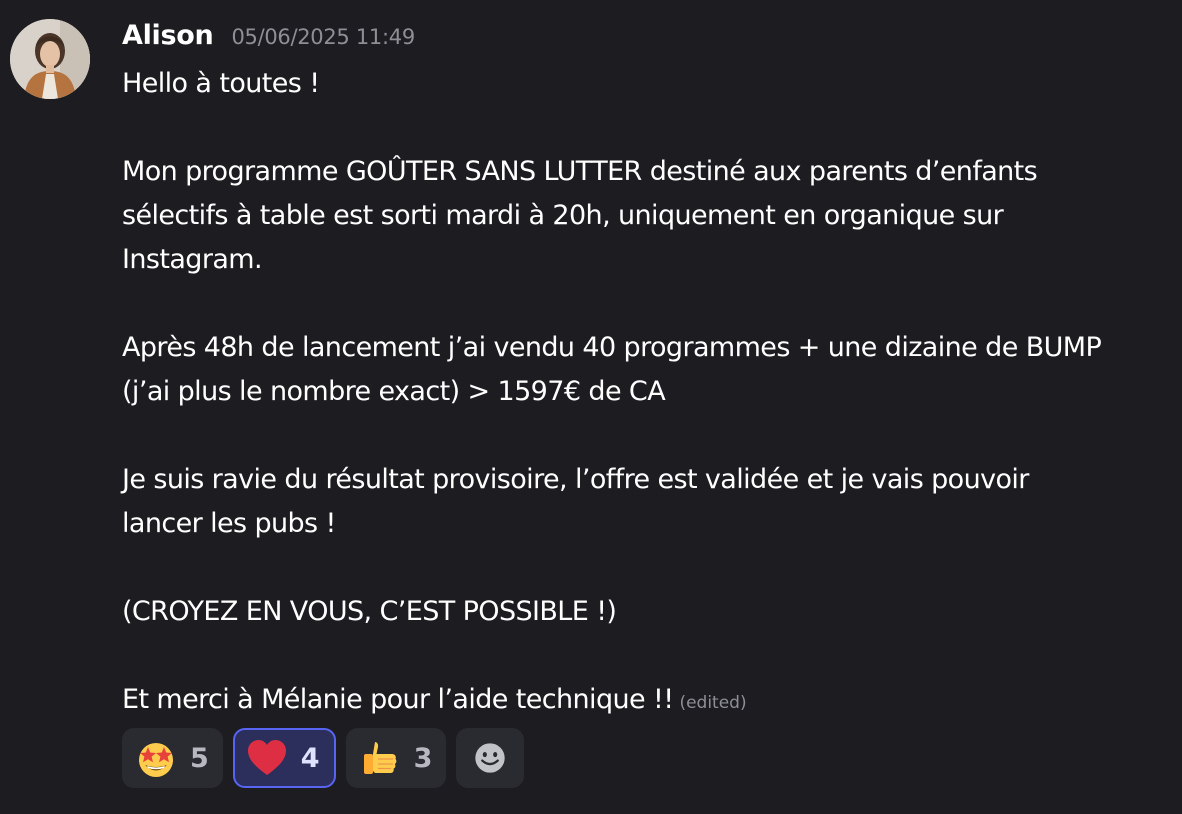 The width and height of the screenshot is (1182, 814). Describe the element at coordinates (199, 758) in the screenshot. I see `reaction-count: 5` at that location.